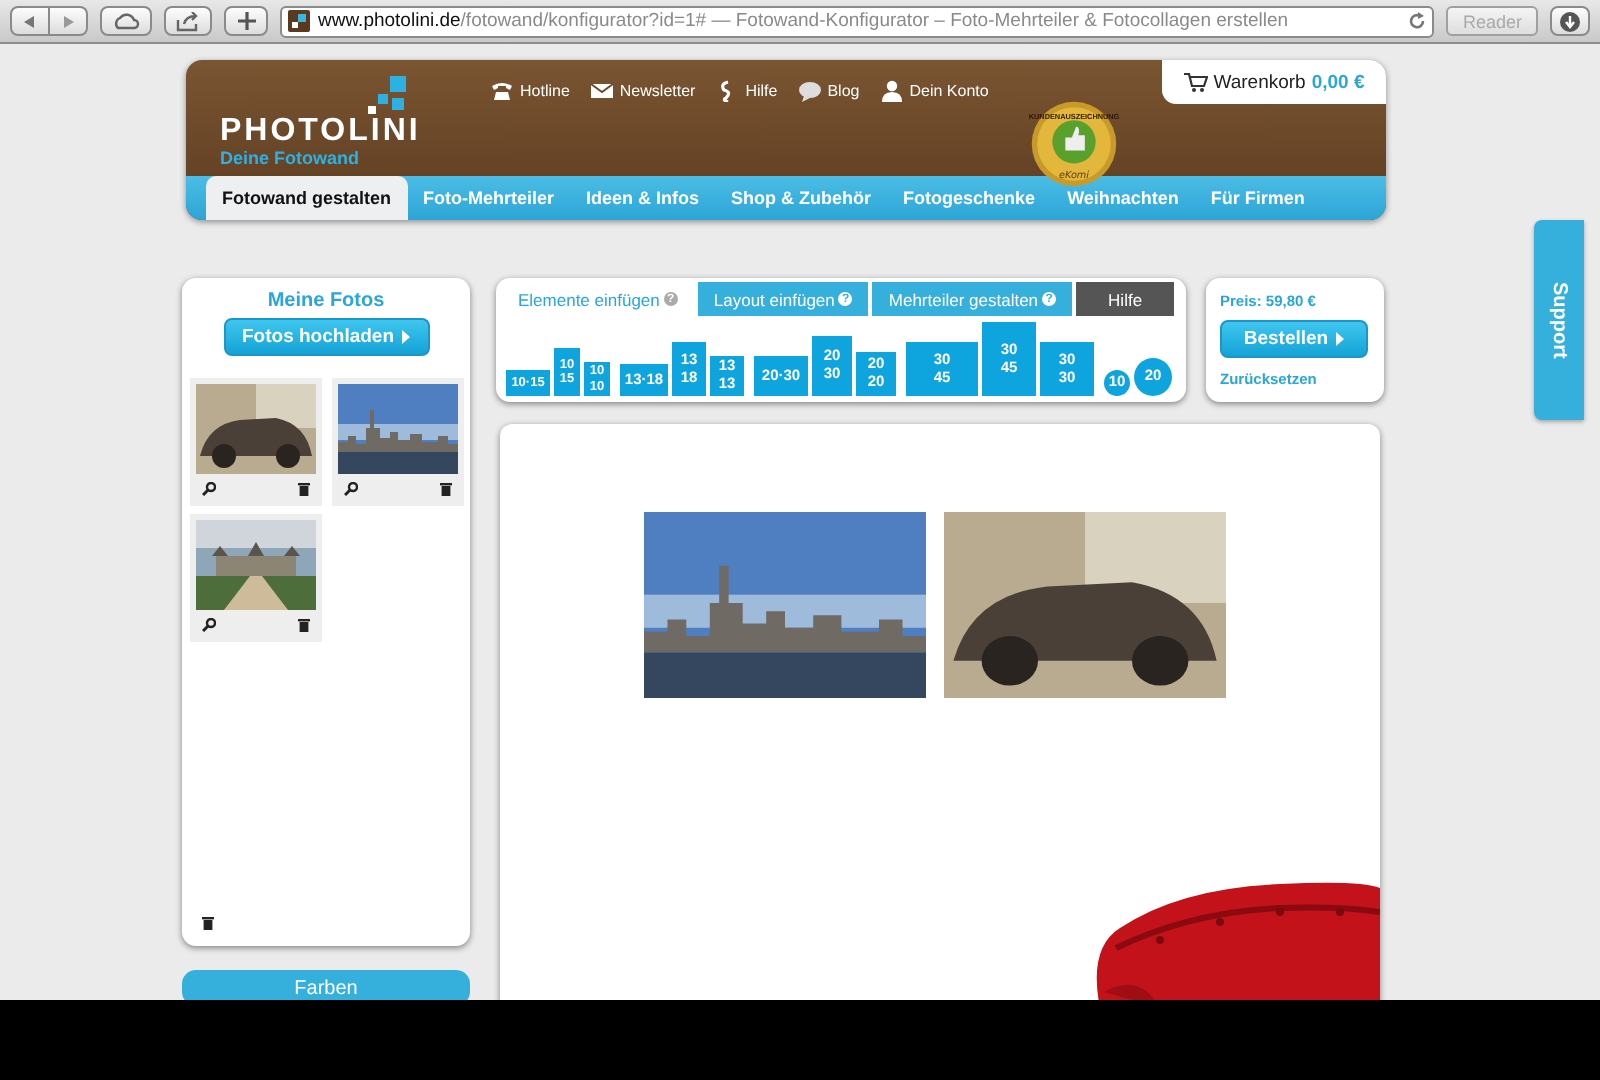  Describe the element at coordinates (1274, 82) in the screenshot. I see `cart-link: Warenkorb 0,00 €` at that location.